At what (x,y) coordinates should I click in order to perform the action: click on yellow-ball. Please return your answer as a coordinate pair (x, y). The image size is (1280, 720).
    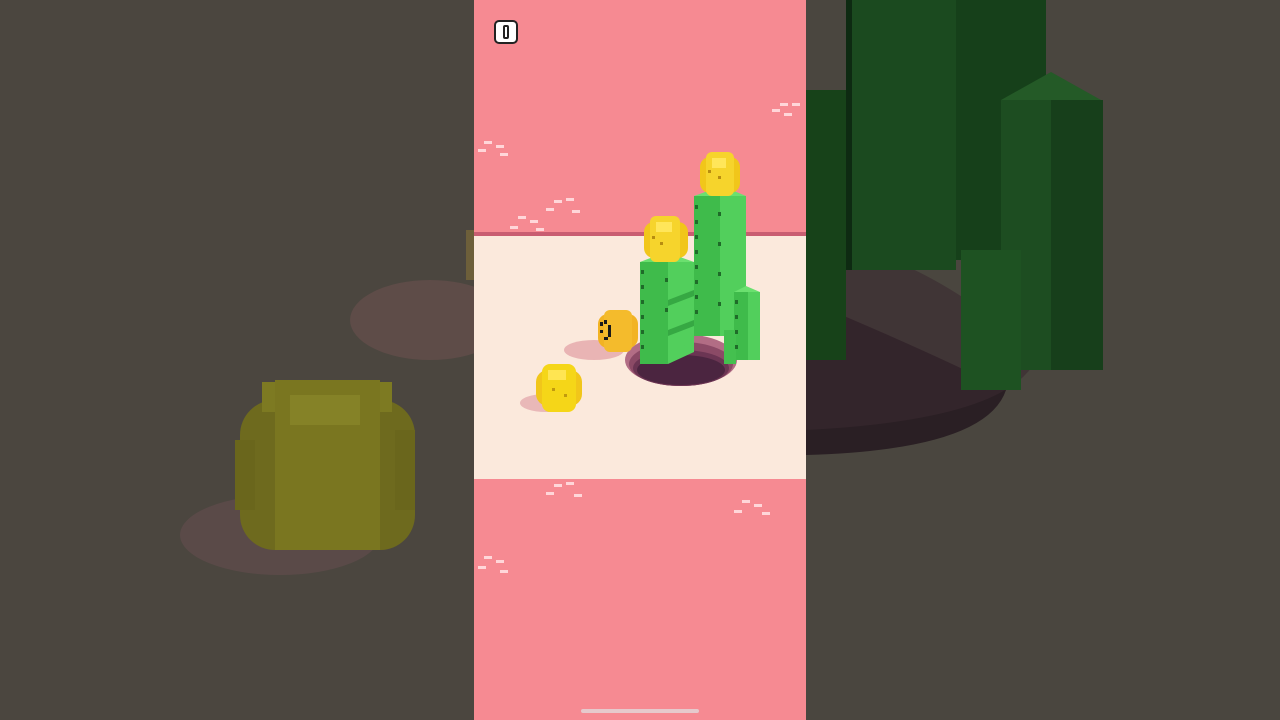
    Looking at the image, I should click on (559, 388).